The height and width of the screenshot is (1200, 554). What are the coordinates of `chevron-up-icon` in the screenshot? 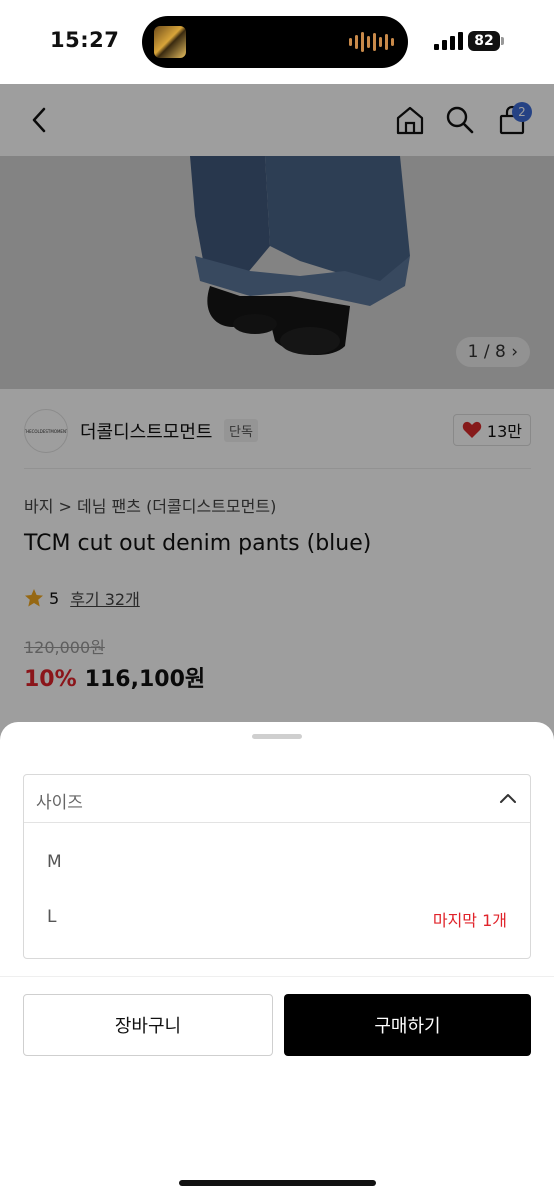 It's located at (508, 798).